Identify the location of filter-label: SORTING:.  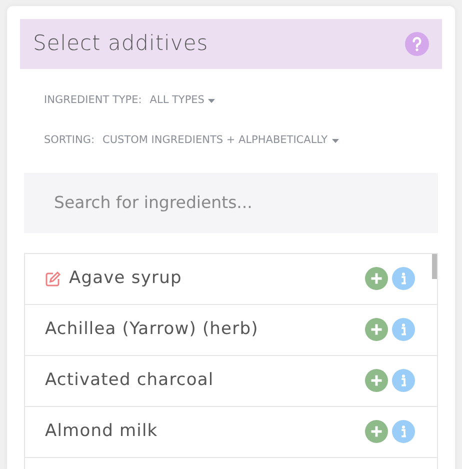
(69, 140).